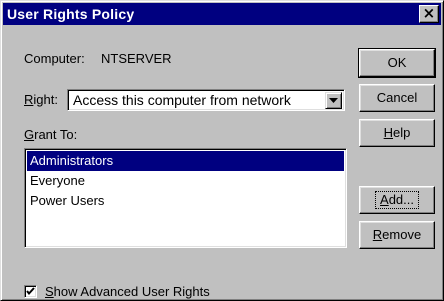  I want to click on grant-to-label-text: rant To:, so click(56, 134).